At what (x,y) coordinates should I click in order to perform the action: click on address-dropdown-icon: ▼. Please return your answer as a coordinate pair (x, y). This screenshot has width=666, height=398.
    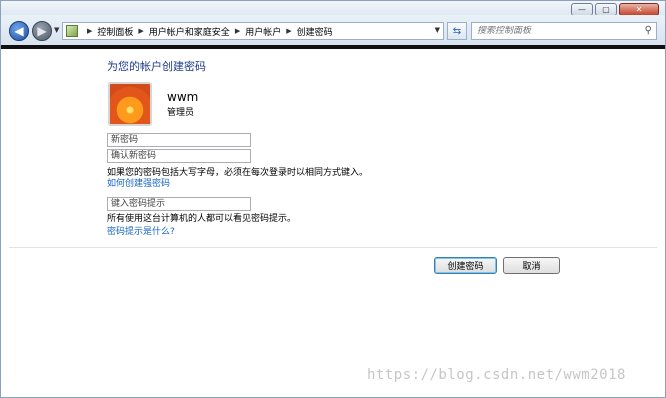
    Looking at the image, I should click on (437, 30).